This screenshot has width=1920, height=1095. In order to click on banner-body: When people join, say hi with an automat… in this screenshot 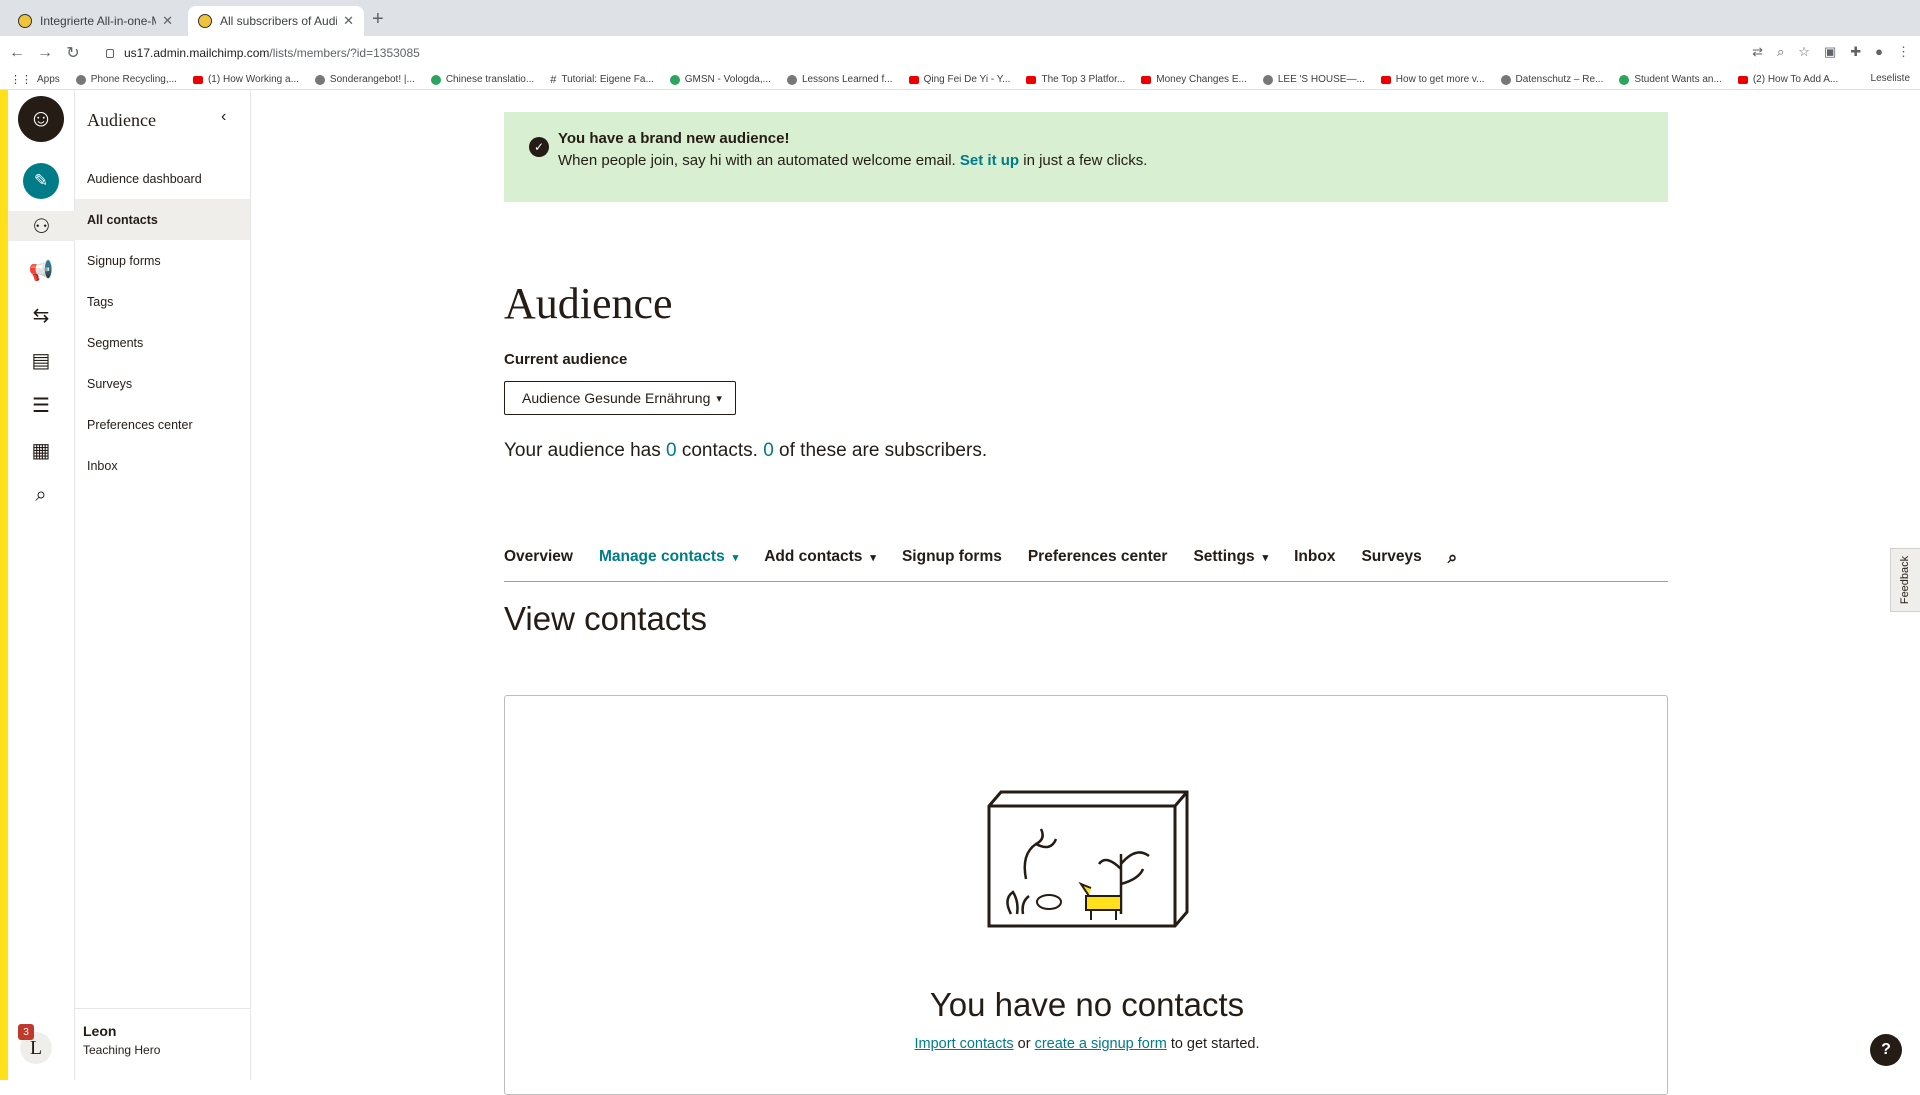, I will do `click(853, 160)`.